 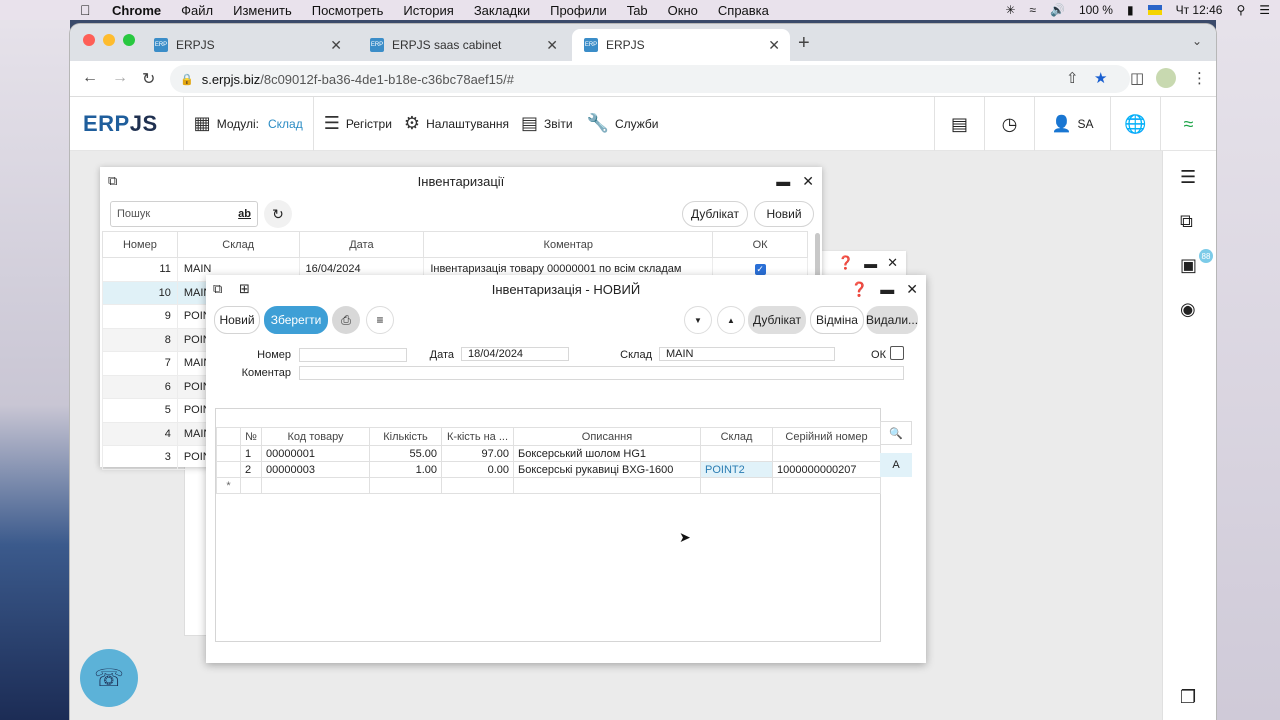 What do you see at coordinates (248, 123) in the screenshot?
I see `modules-menu: ▦ Модулі: Склад` at bounding box center [248, 123].